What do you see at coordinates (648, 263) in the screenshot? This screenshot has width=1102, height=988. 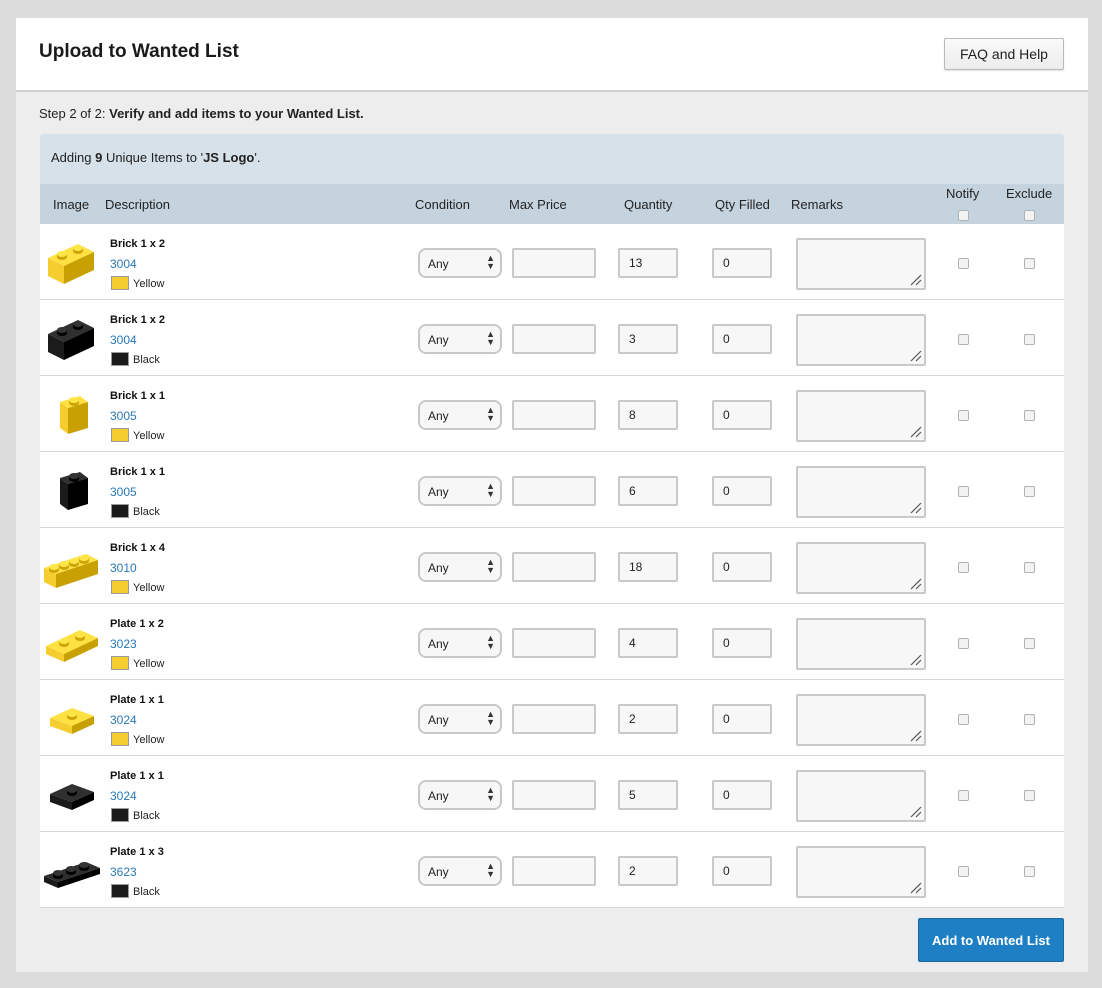 I see `quantity-input: 13` at bounding box center [648, 263].